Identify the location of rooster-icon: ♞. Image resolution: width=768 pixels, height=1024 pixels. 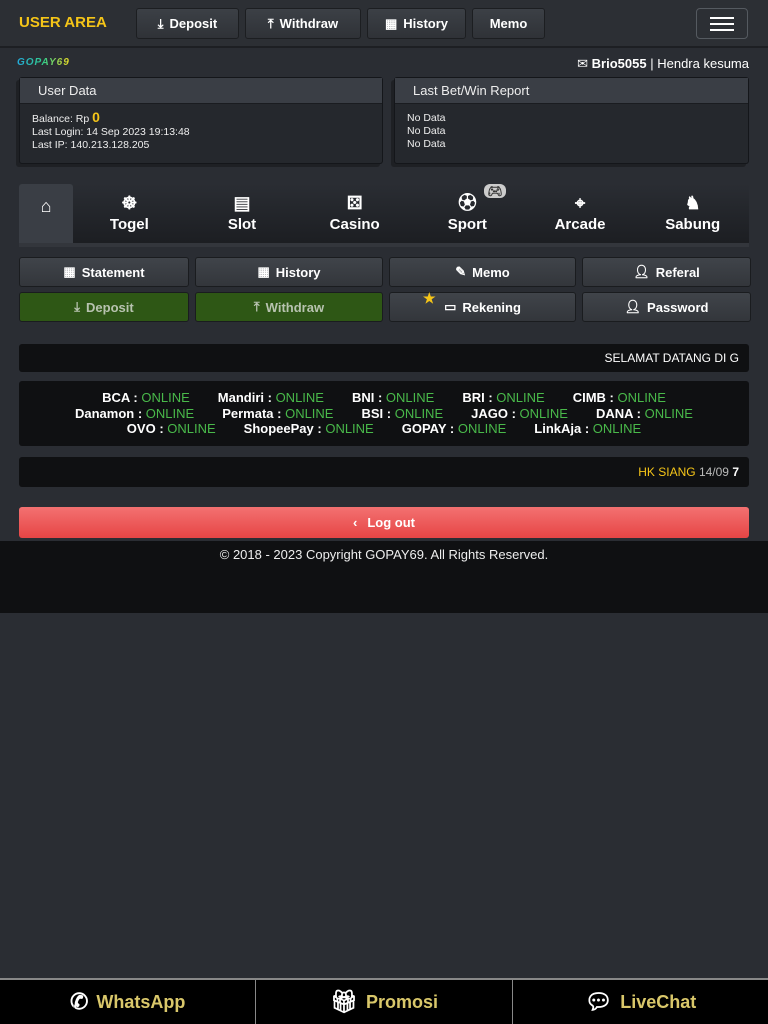
(692, 203).